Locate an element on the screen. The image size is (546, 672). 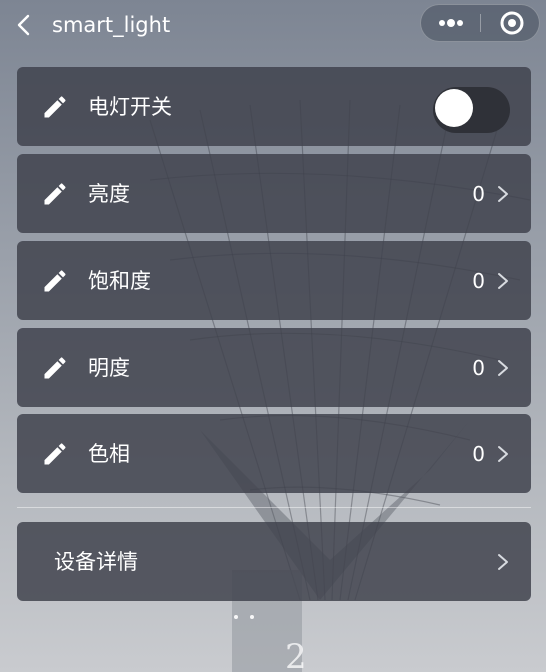
section-divider is located at coordinates (274, 507).